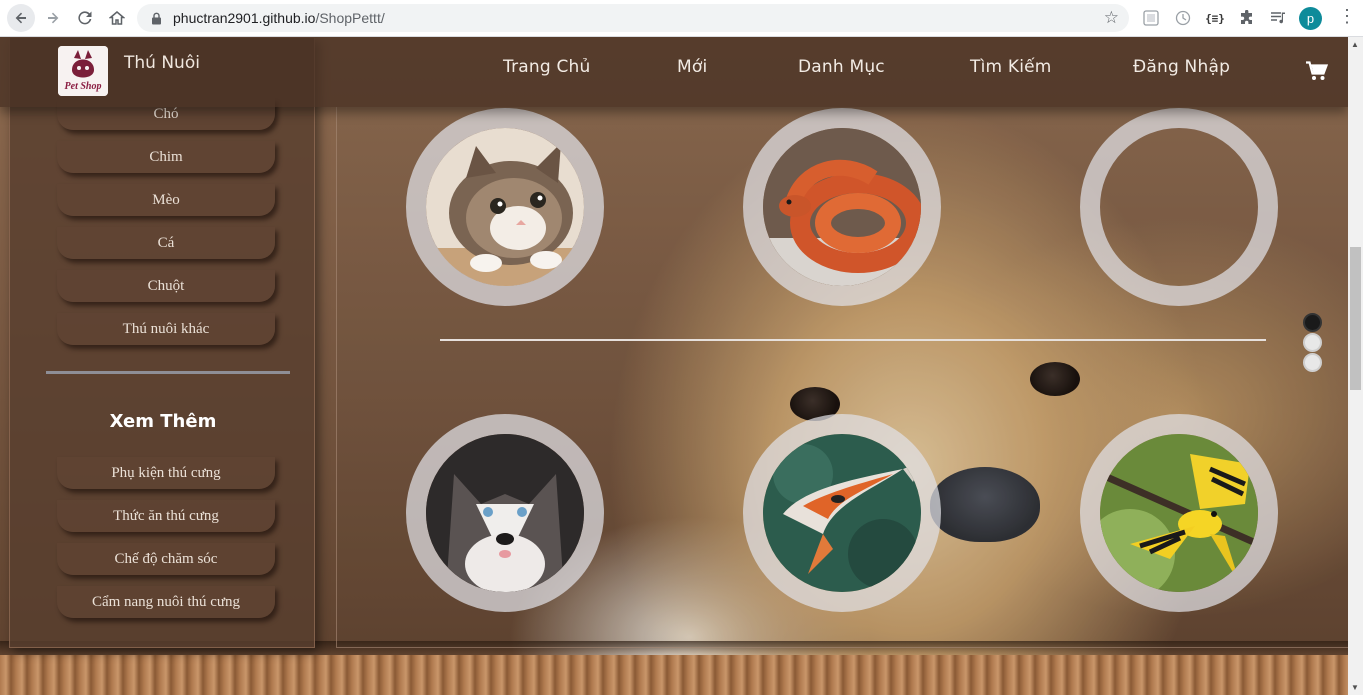 The width and height of the screenshot is (1363, 695). Describe the element at coordinates (674, 675) in the screenshot. I see `background-floor` at that location.